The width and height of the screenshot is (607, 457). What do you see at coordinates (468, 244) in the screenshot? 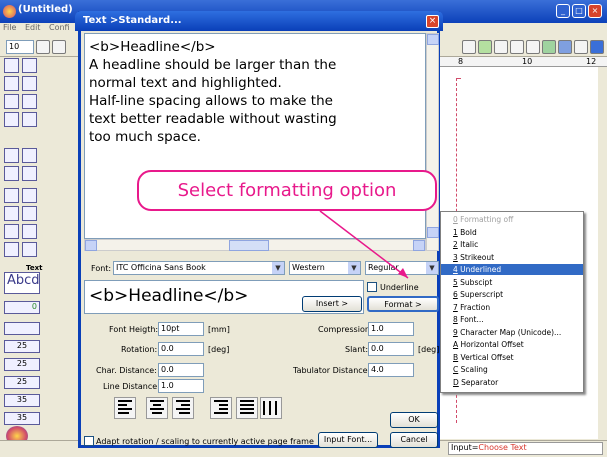
I see `menu-item-label: Italic` at bounding box center [468, 244].